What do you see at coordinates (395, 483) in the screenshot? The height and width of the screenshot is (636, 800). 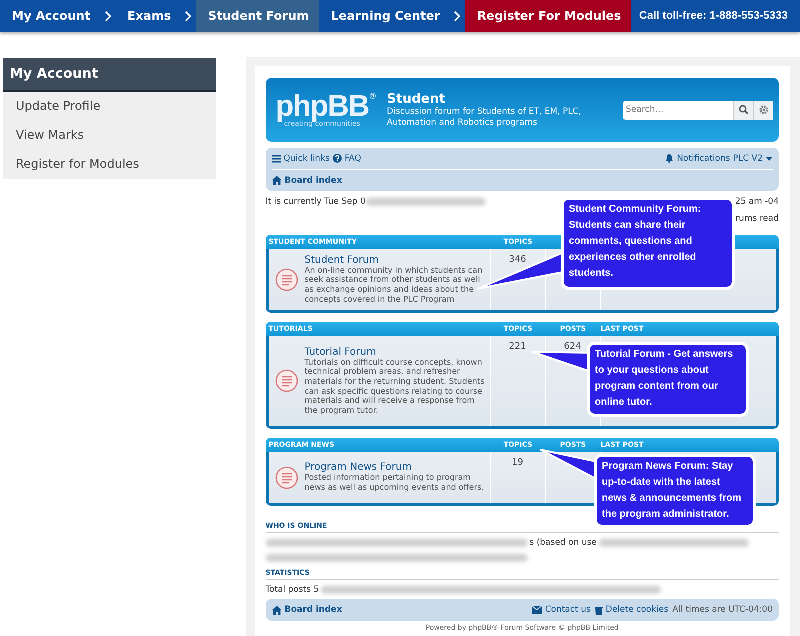 I see `forum-description: Posted information pertaining to program news as well as upcoming events and offers.` at bounding box center [395, 483].